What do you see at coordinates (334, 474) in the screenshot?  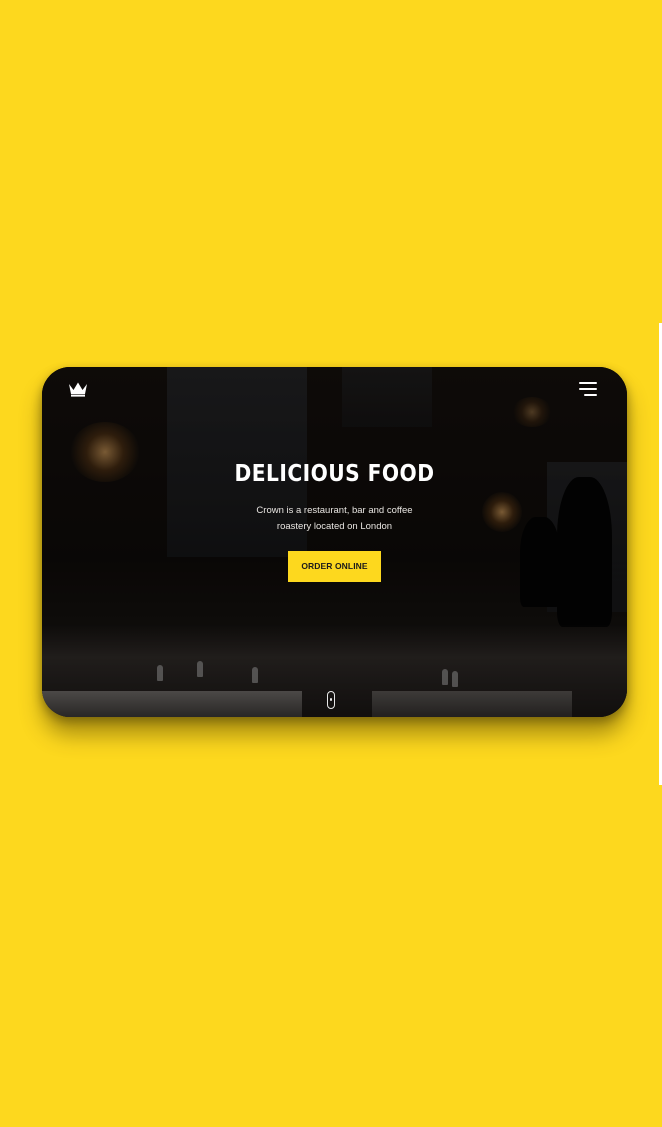 I see `hero-title: DELICIOUS FOOD` at bounding box center [334, 474].